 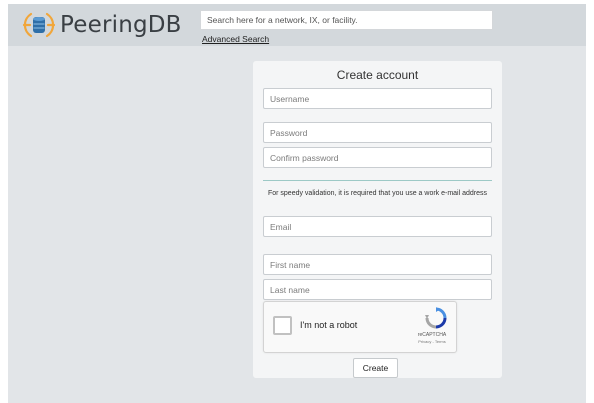 I want to click on first-name-field, so click(x=377, y=264).